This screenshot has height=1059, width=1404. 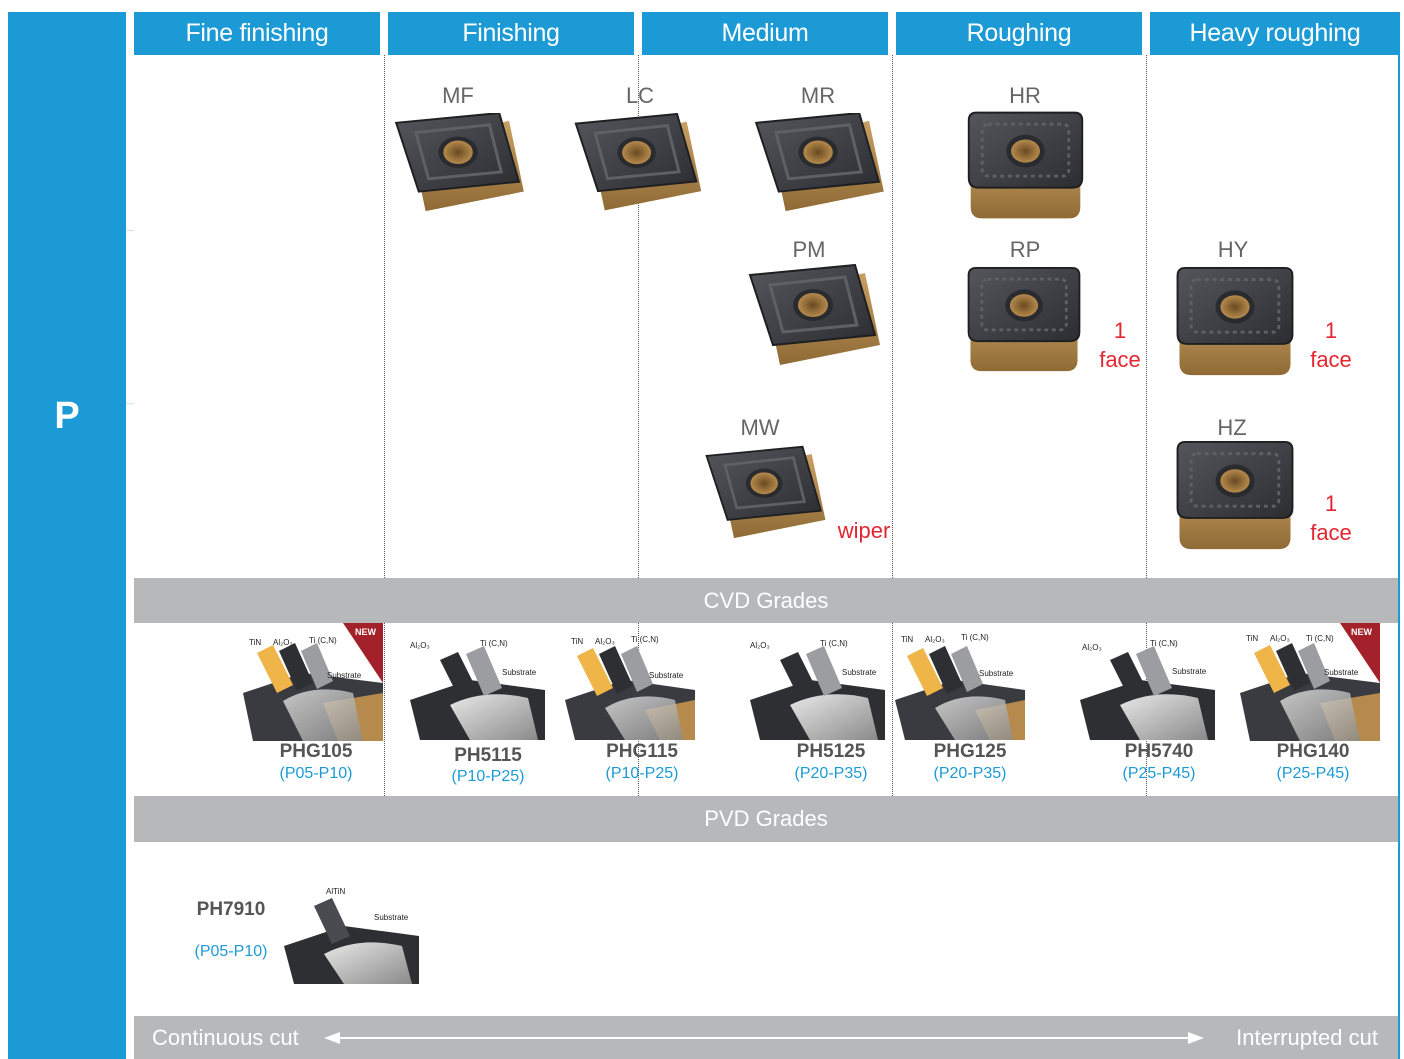 What do you see at coordinates (970, 751) in the screenshot?
I see `grade-name-phg125: PHG125` at bounding box center [970, 751].